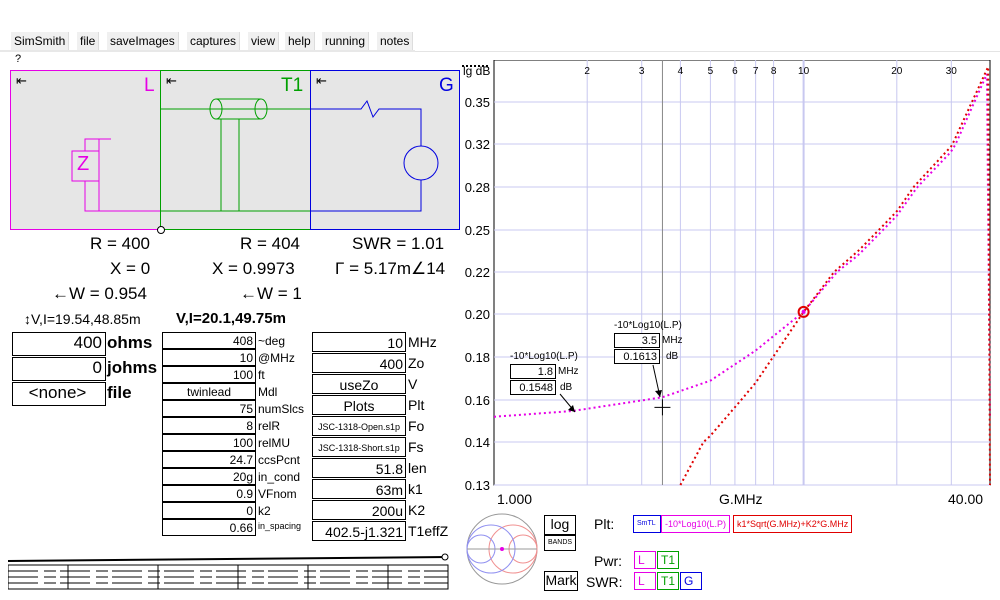 This screenshot has width=1000, height=600. I want to click on t1-param-ft-input: 100, so click(209, 374).